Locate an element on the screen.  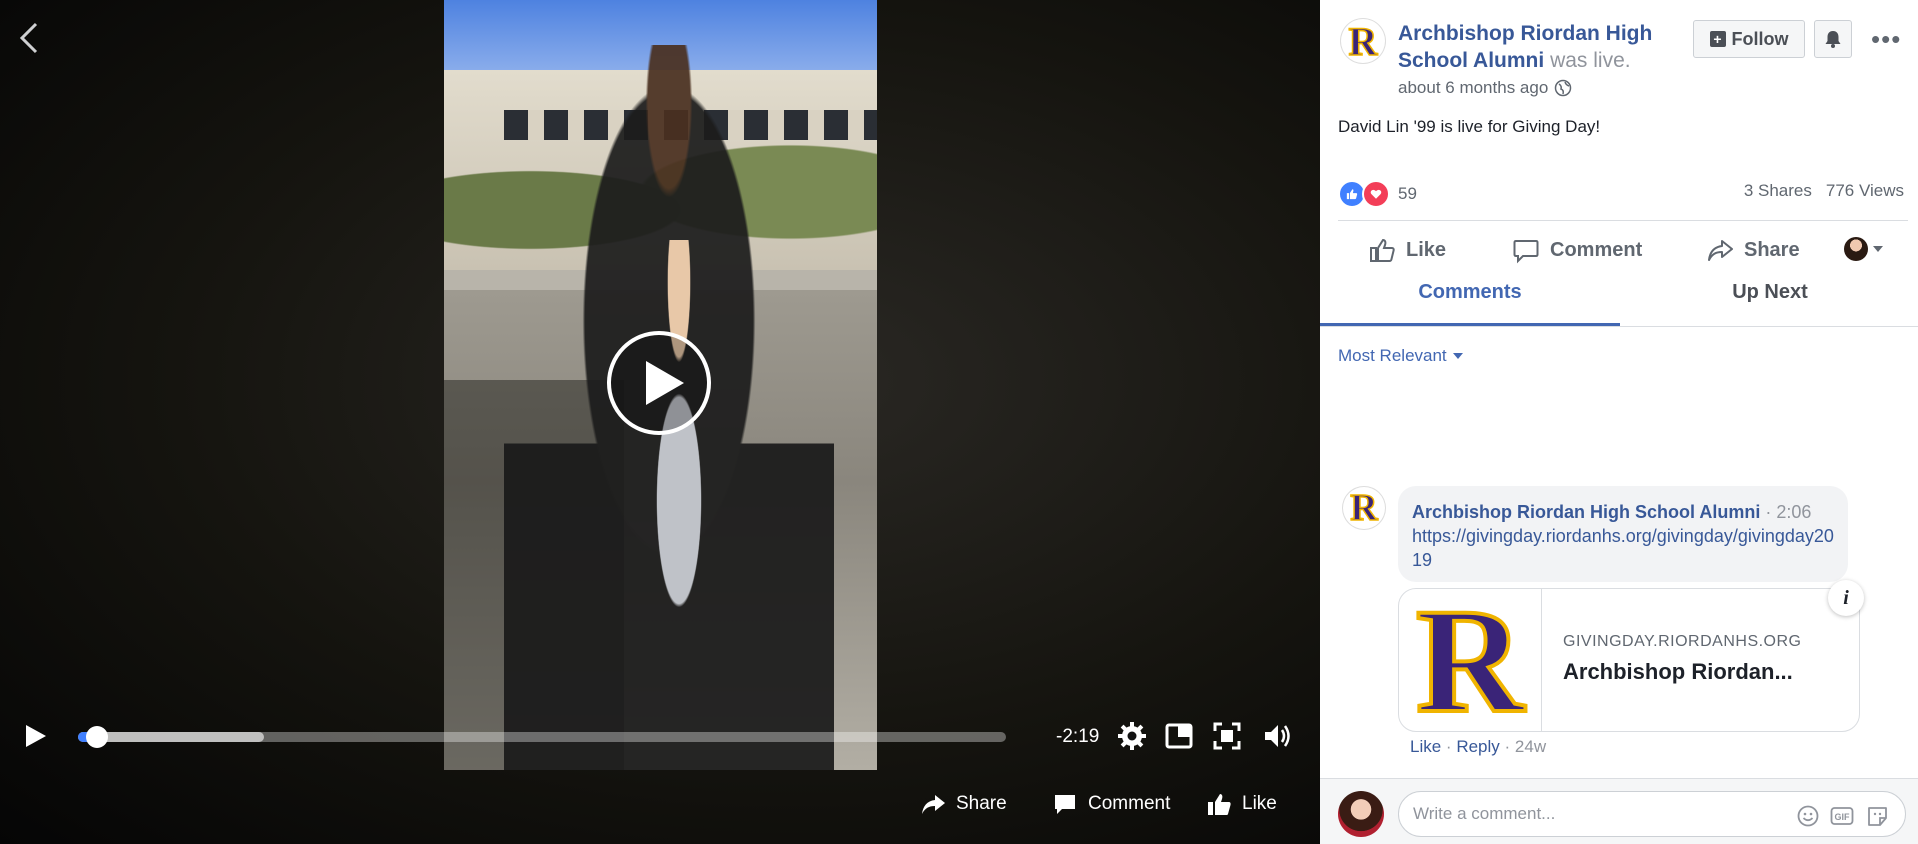
comment-age: 24w is located at coordinates (1530, 746).